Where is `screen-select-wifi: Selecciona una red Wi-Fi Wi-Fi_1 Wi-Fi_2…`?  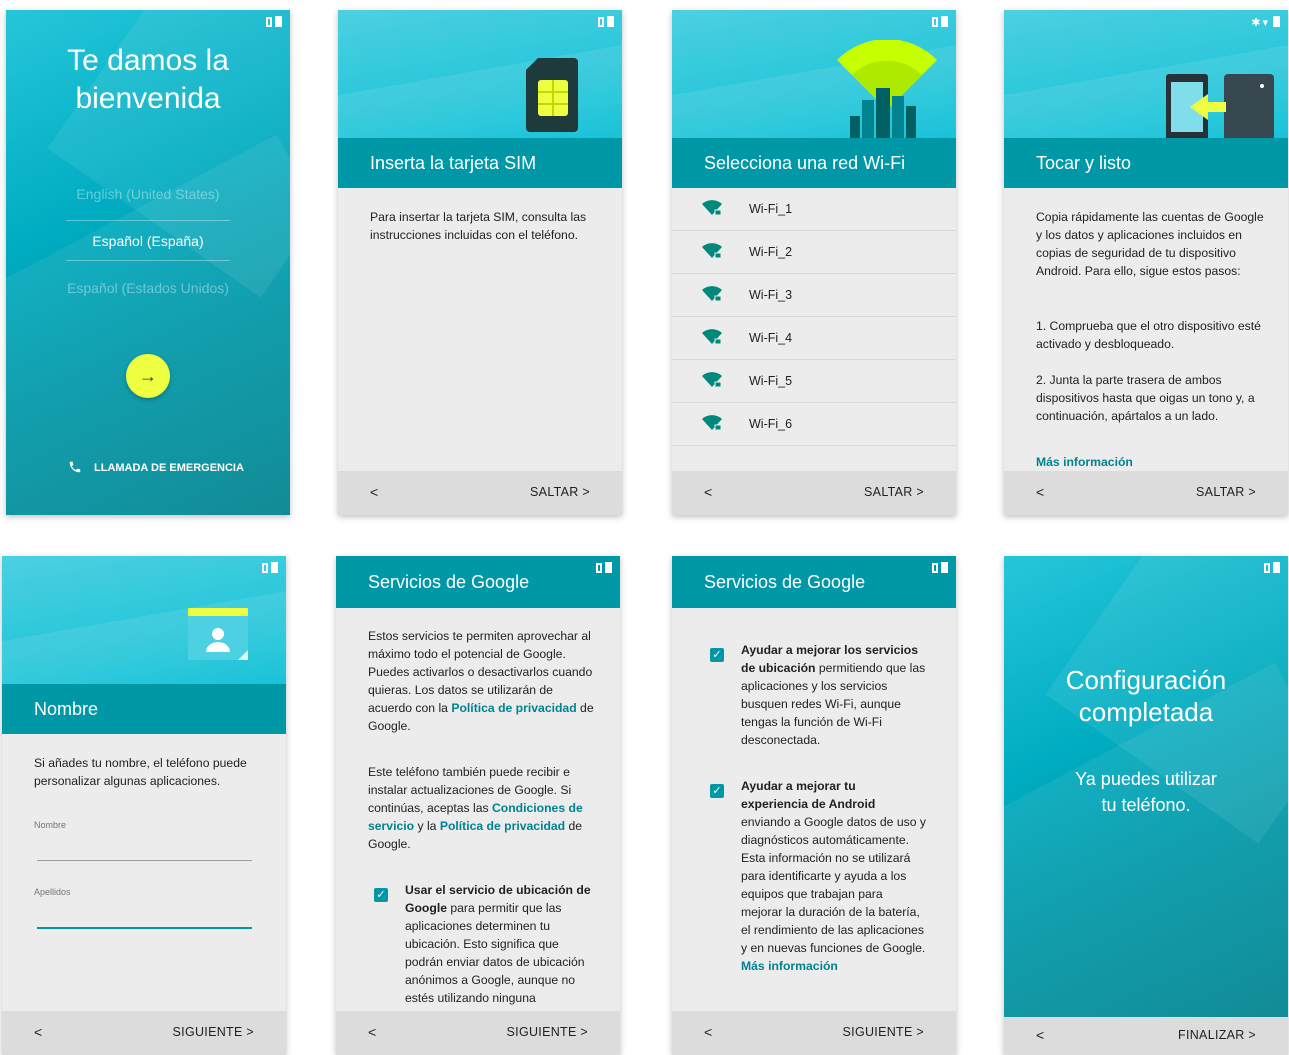 screen-select-wifi: Selecciona una red Wi-Fi Wi-Fi_1 Wi-Fi_2… is located at coordinates (814, 262).